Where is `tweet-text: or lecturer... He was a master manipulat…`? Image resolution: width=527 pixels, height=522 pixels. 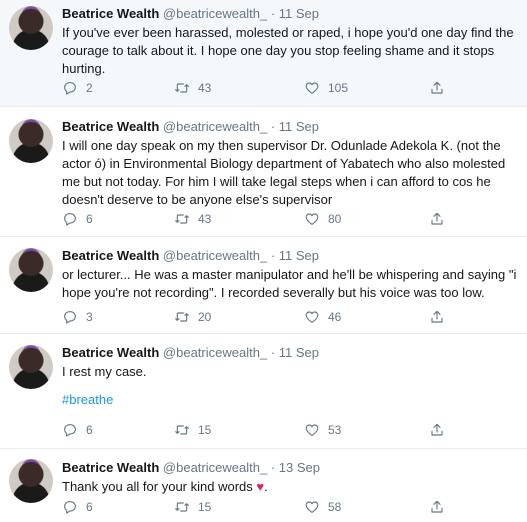
tweet-text: or lecturer... He was a master manipulat… is located at coordinates (289, 283).